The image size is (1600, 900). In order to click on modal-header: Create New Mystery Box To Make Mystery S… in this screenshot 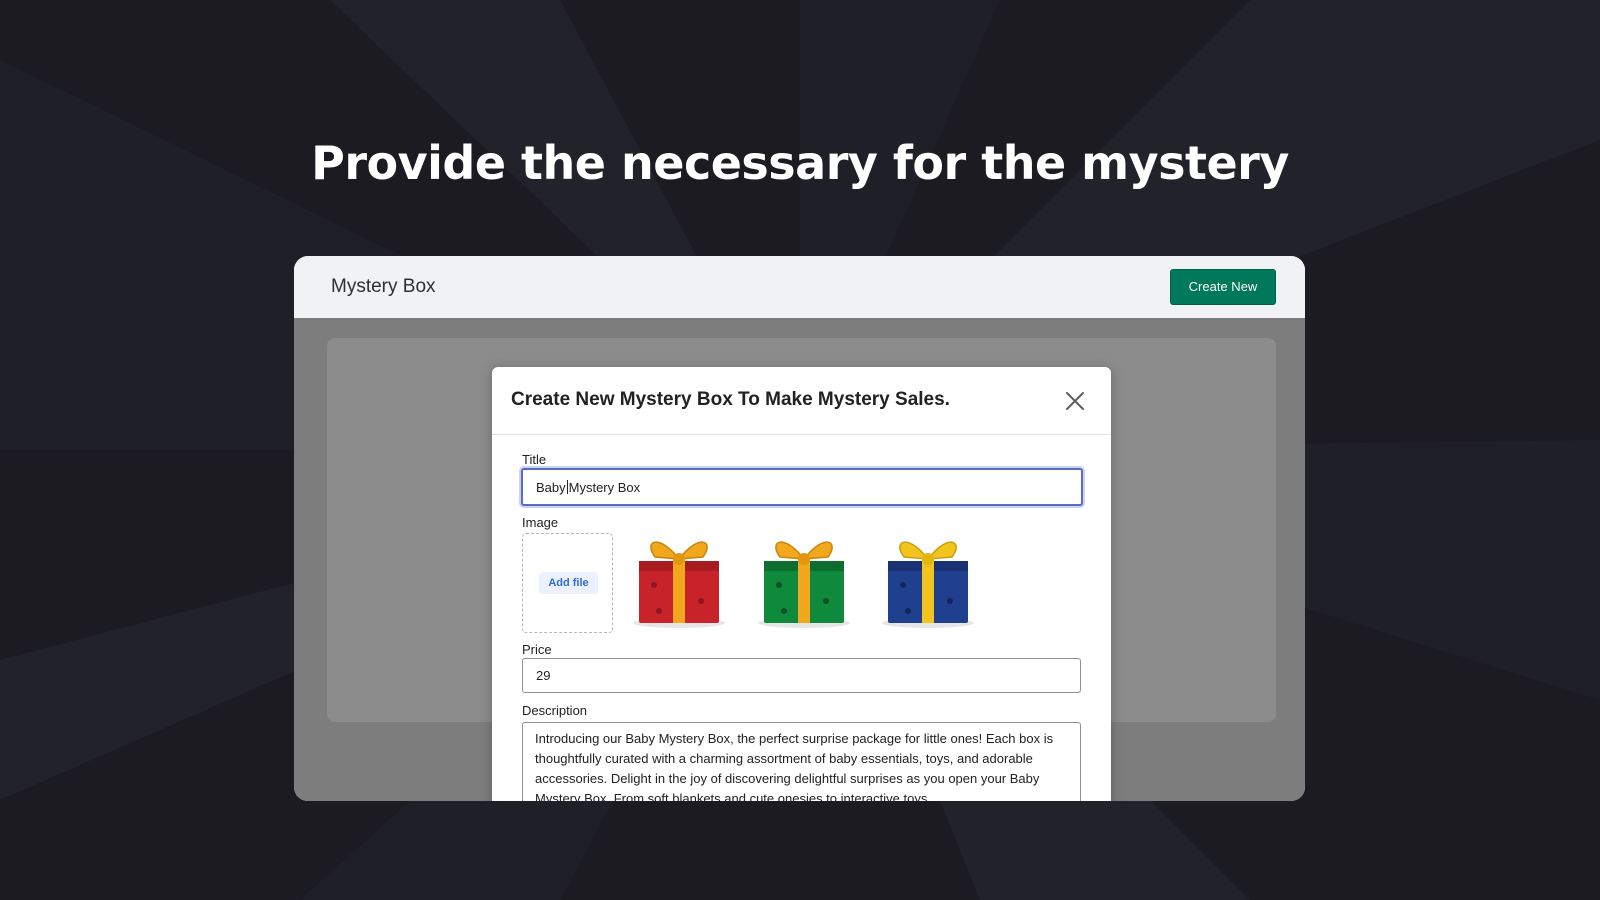, I will do `click(801, 401)`.